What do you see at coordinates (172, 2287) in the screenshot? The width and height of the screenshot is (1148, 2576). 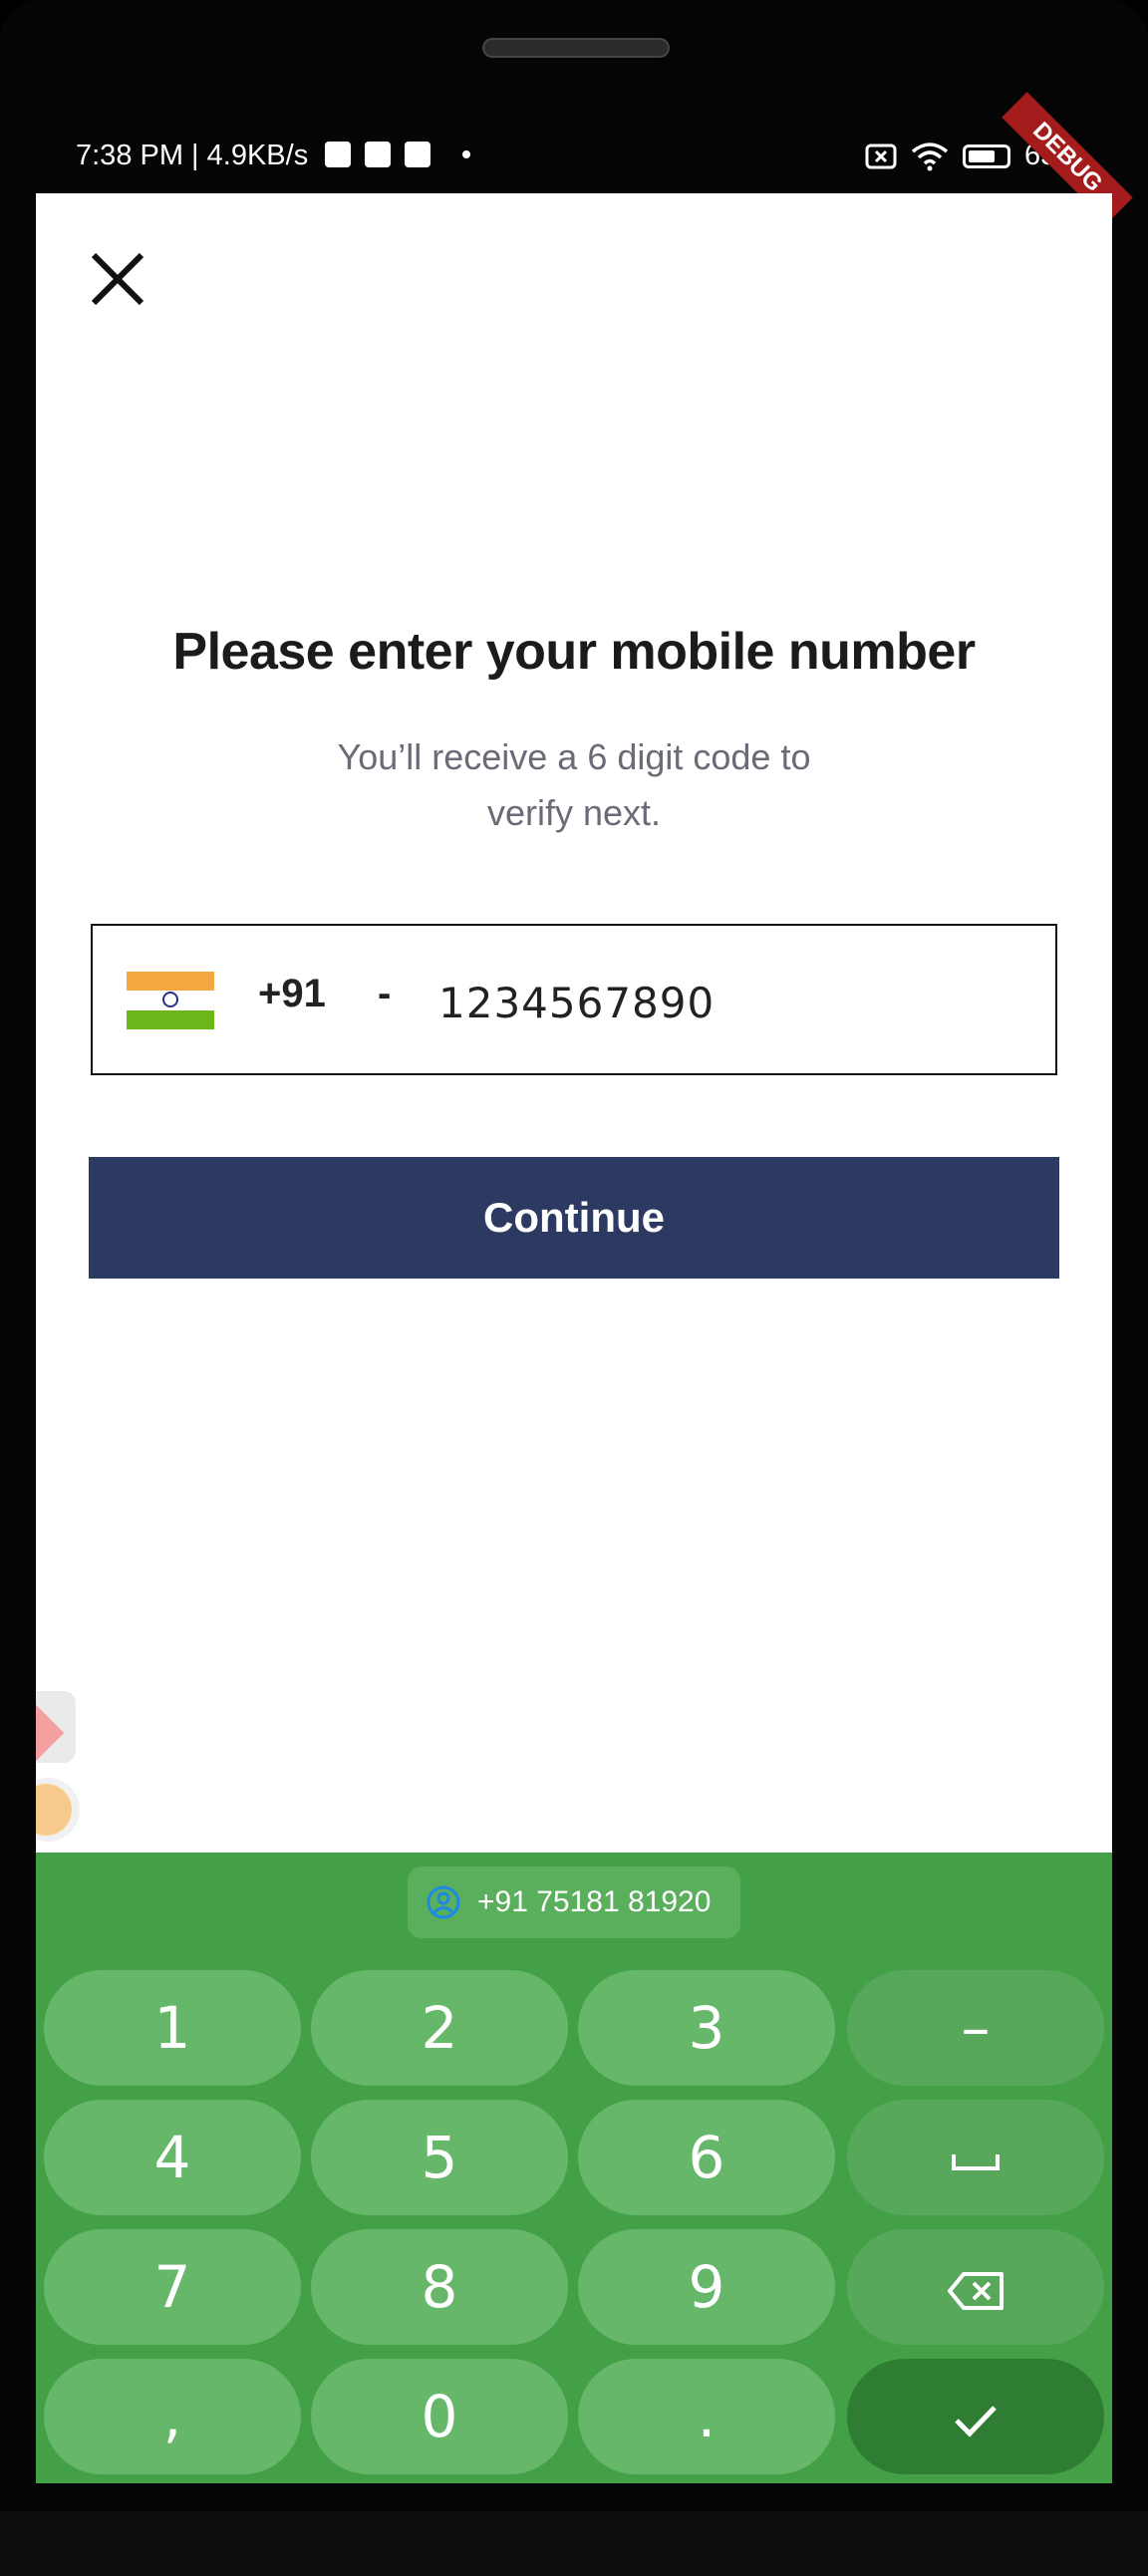 I see `key-7: 7` at bounding box center [172, 2287].